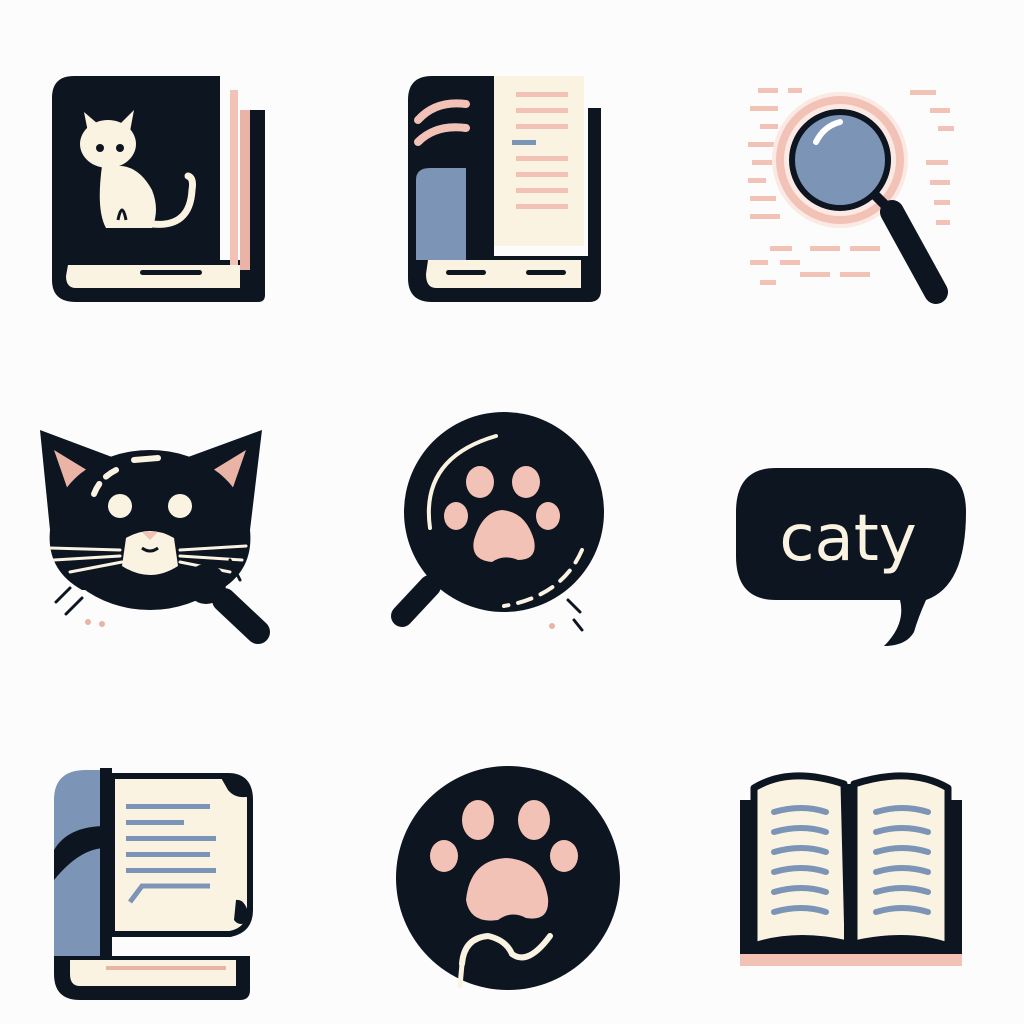 This screenshot has width=1024, height=1024. What do you see at coordinates (170, 190) in the screenshot?
I see `cat-book-icon` at bounding box center [170, 190].